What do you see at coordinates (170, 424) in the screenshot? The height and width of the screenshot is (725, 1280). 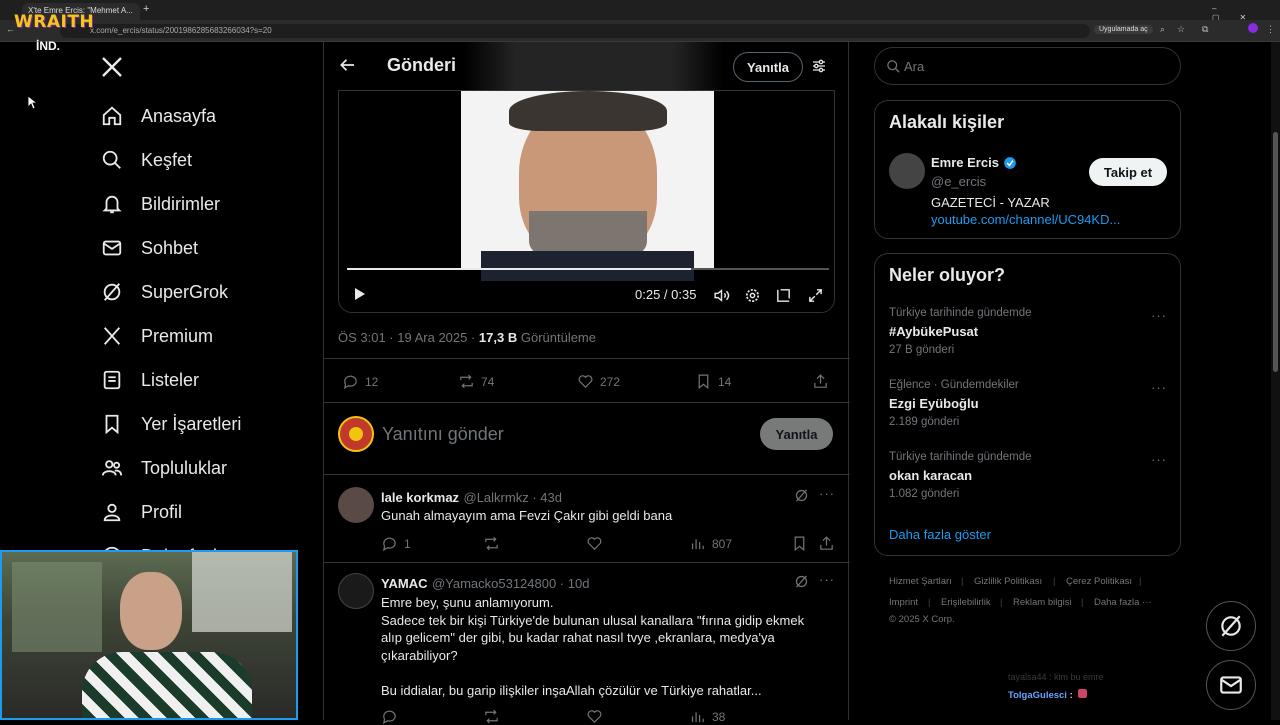 I see `sidebar-item-bookmarks: Yer İşaretleri` at bounding box center [170, 424].